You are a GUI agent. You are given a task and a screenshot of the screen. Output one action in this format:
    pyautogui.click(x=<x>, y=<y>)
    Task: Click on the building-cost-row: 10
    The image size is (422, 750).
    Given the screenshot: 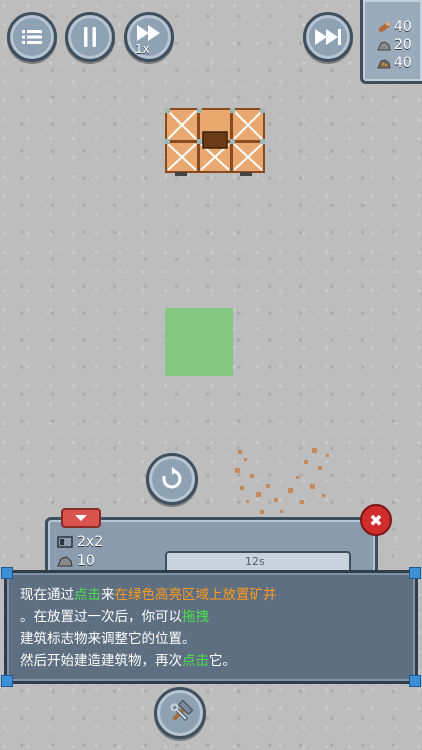 What is the action you would take?
    pyautogui.click(x=76, y=561)
    